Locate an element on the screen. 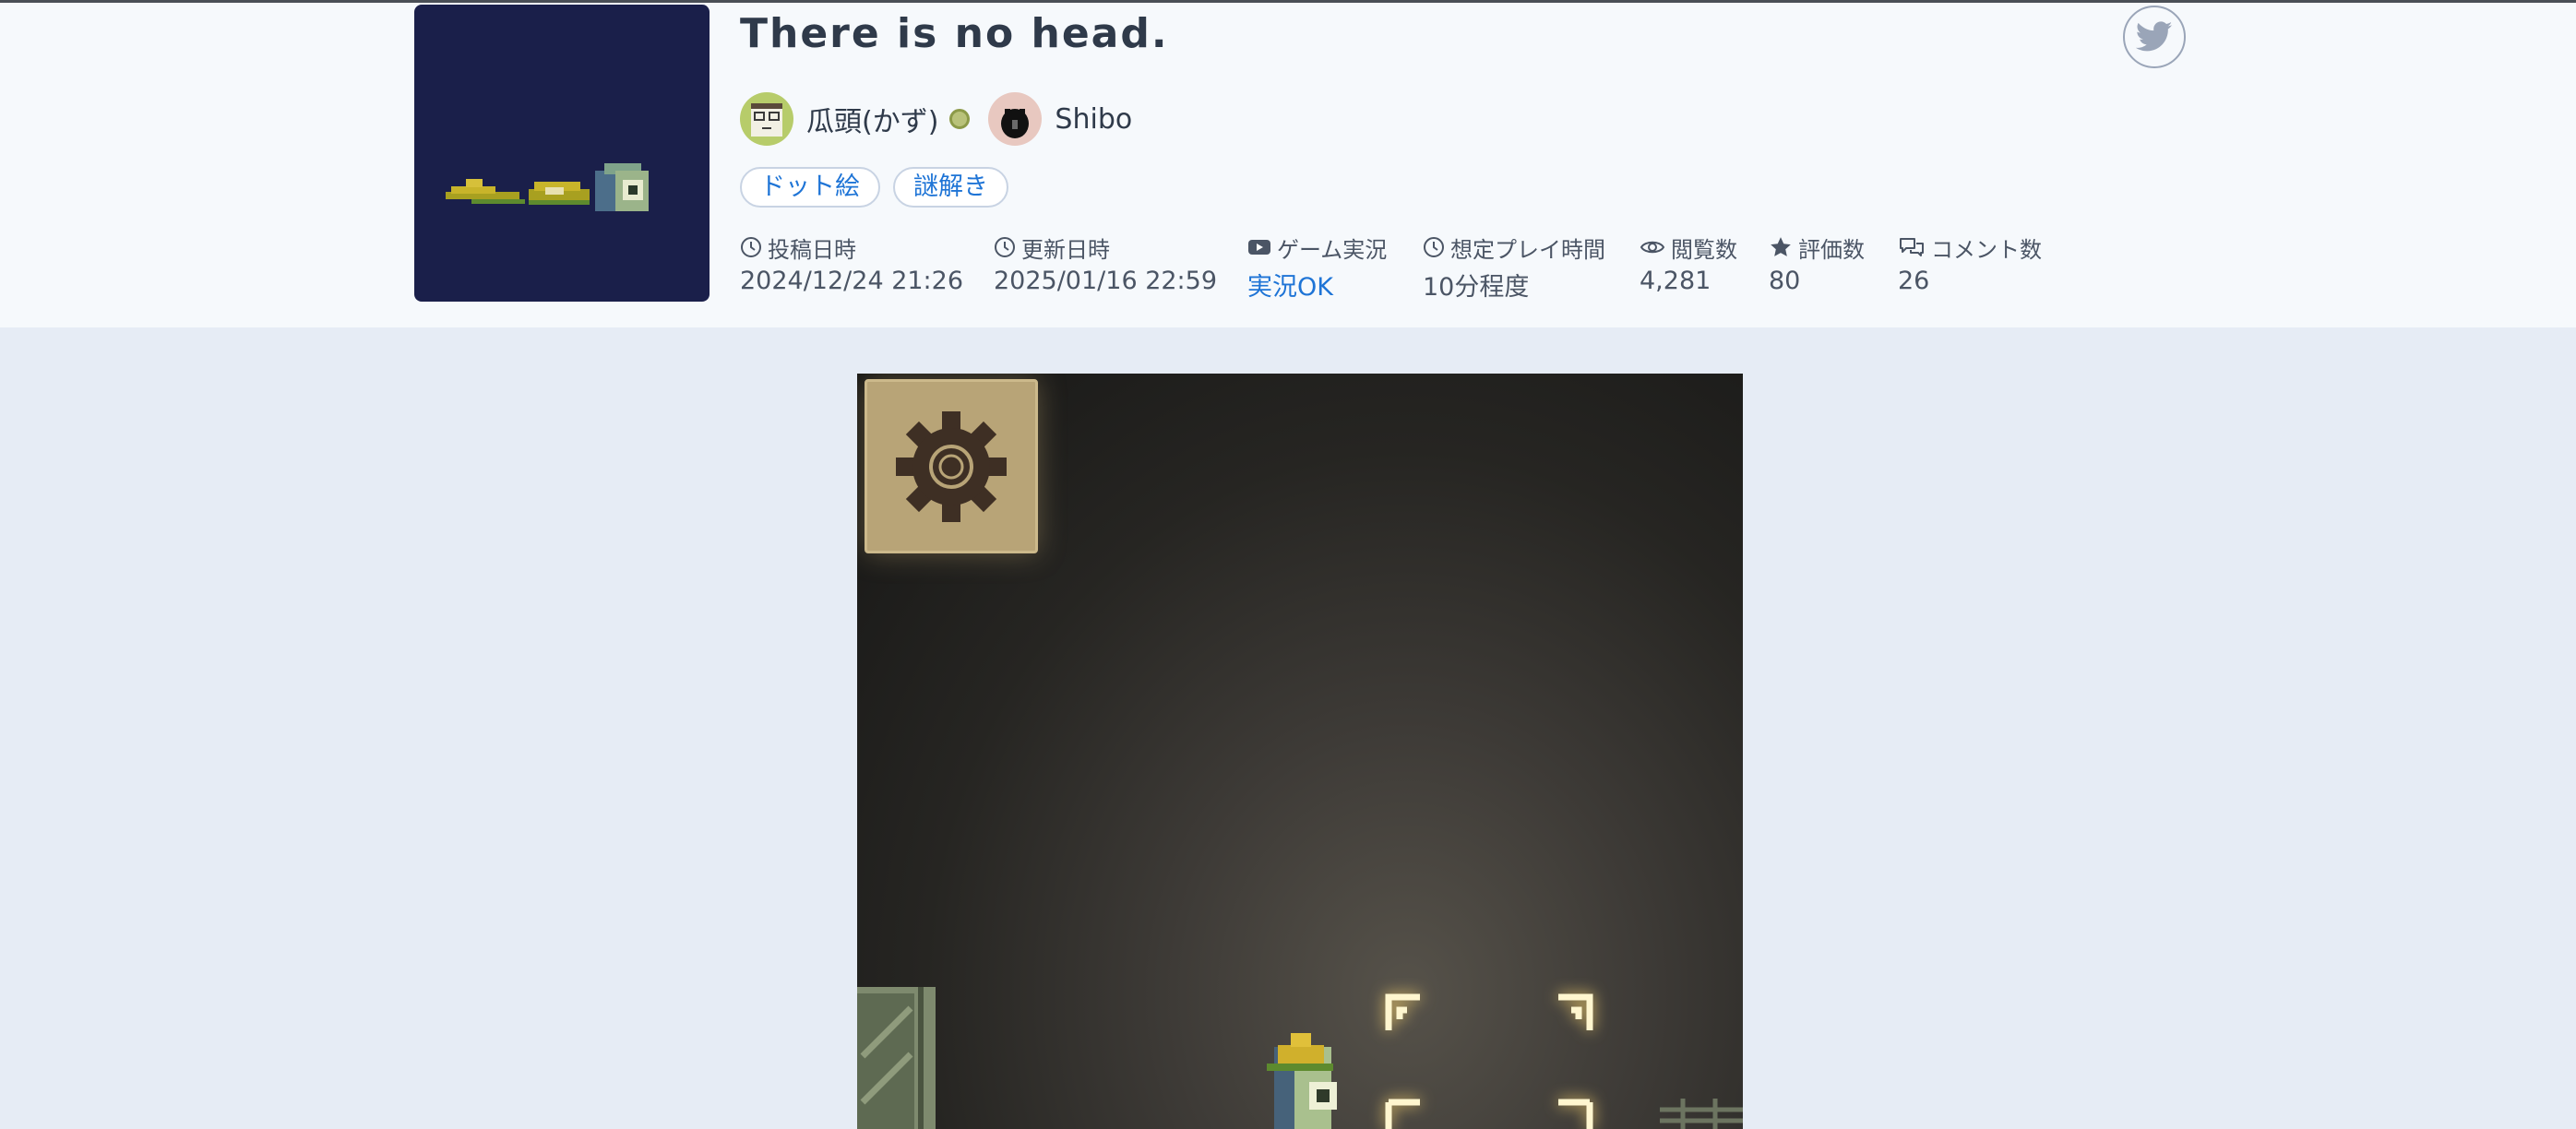 Image resolution: width=2576 pixels, height=1129 pixels. meta-playtime: 想定プレイ時間 10分程度 is located at coordinates (1514, 268).